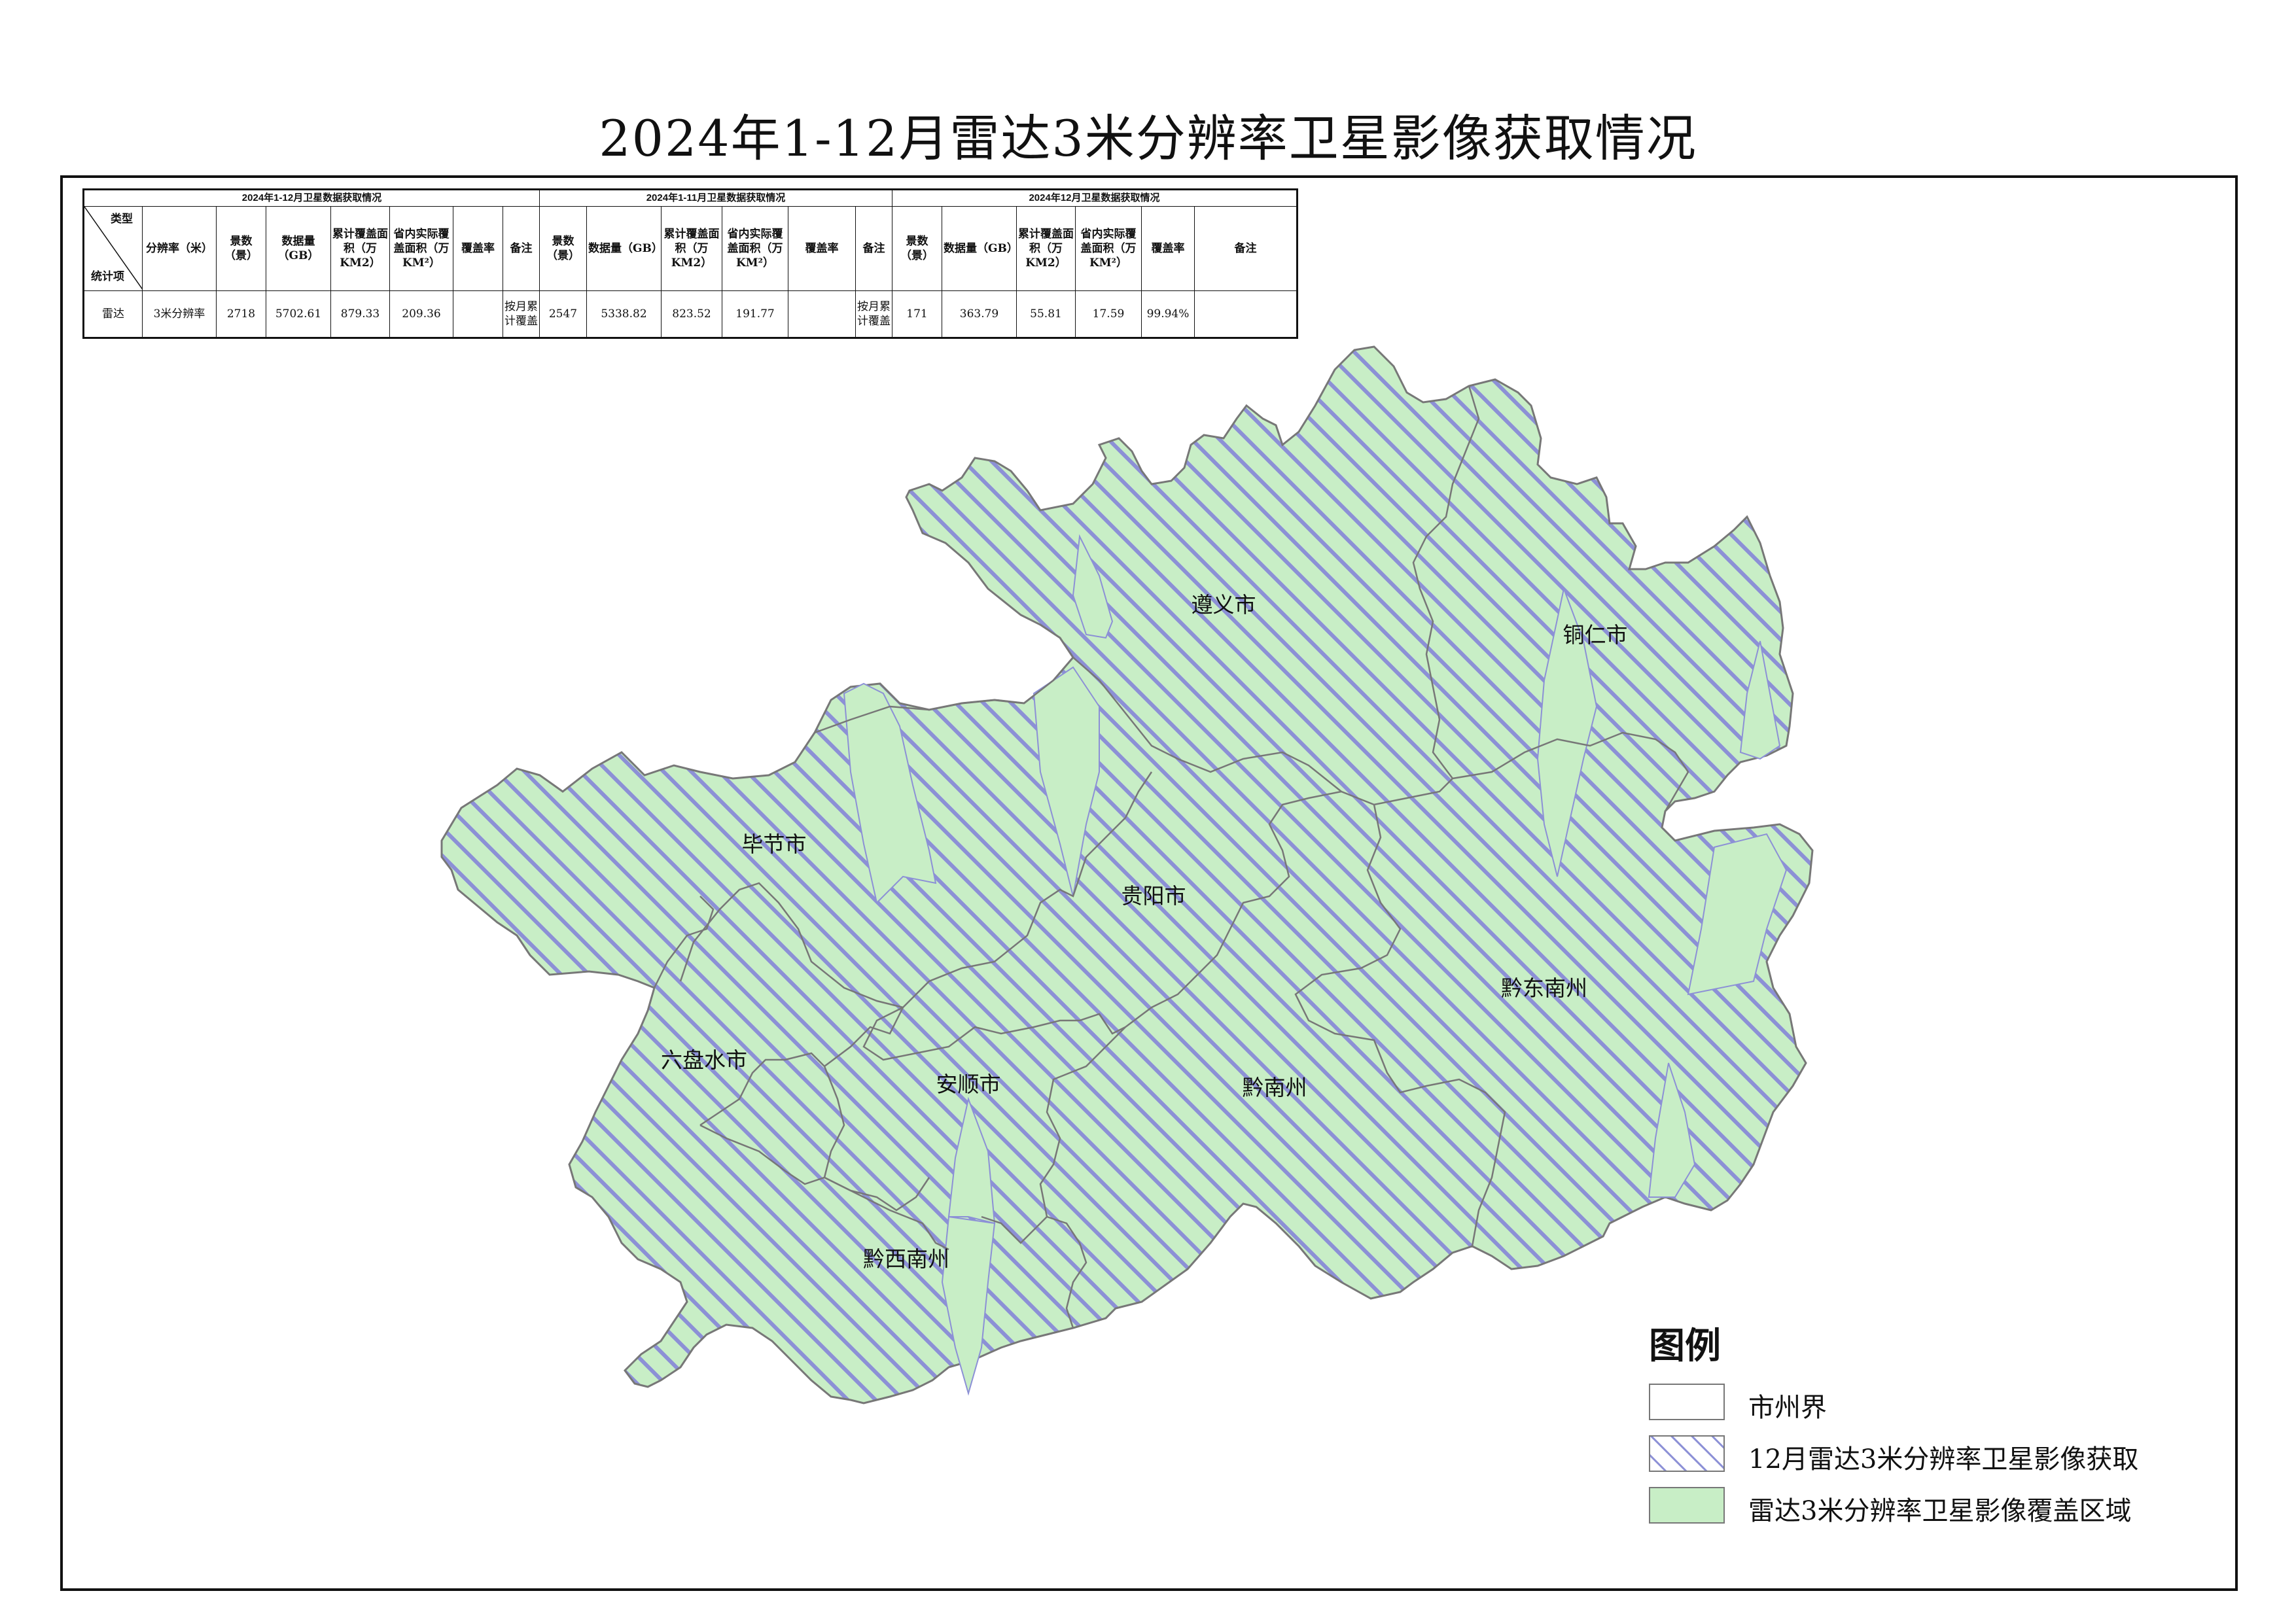 Image resolution: width=2296 pixels, height=1623 pixels. What do you see at coordinates (1687, 1402) in the screenshot?
I see `legend-swatch-boundary` at bounding box center [1687, 1402].